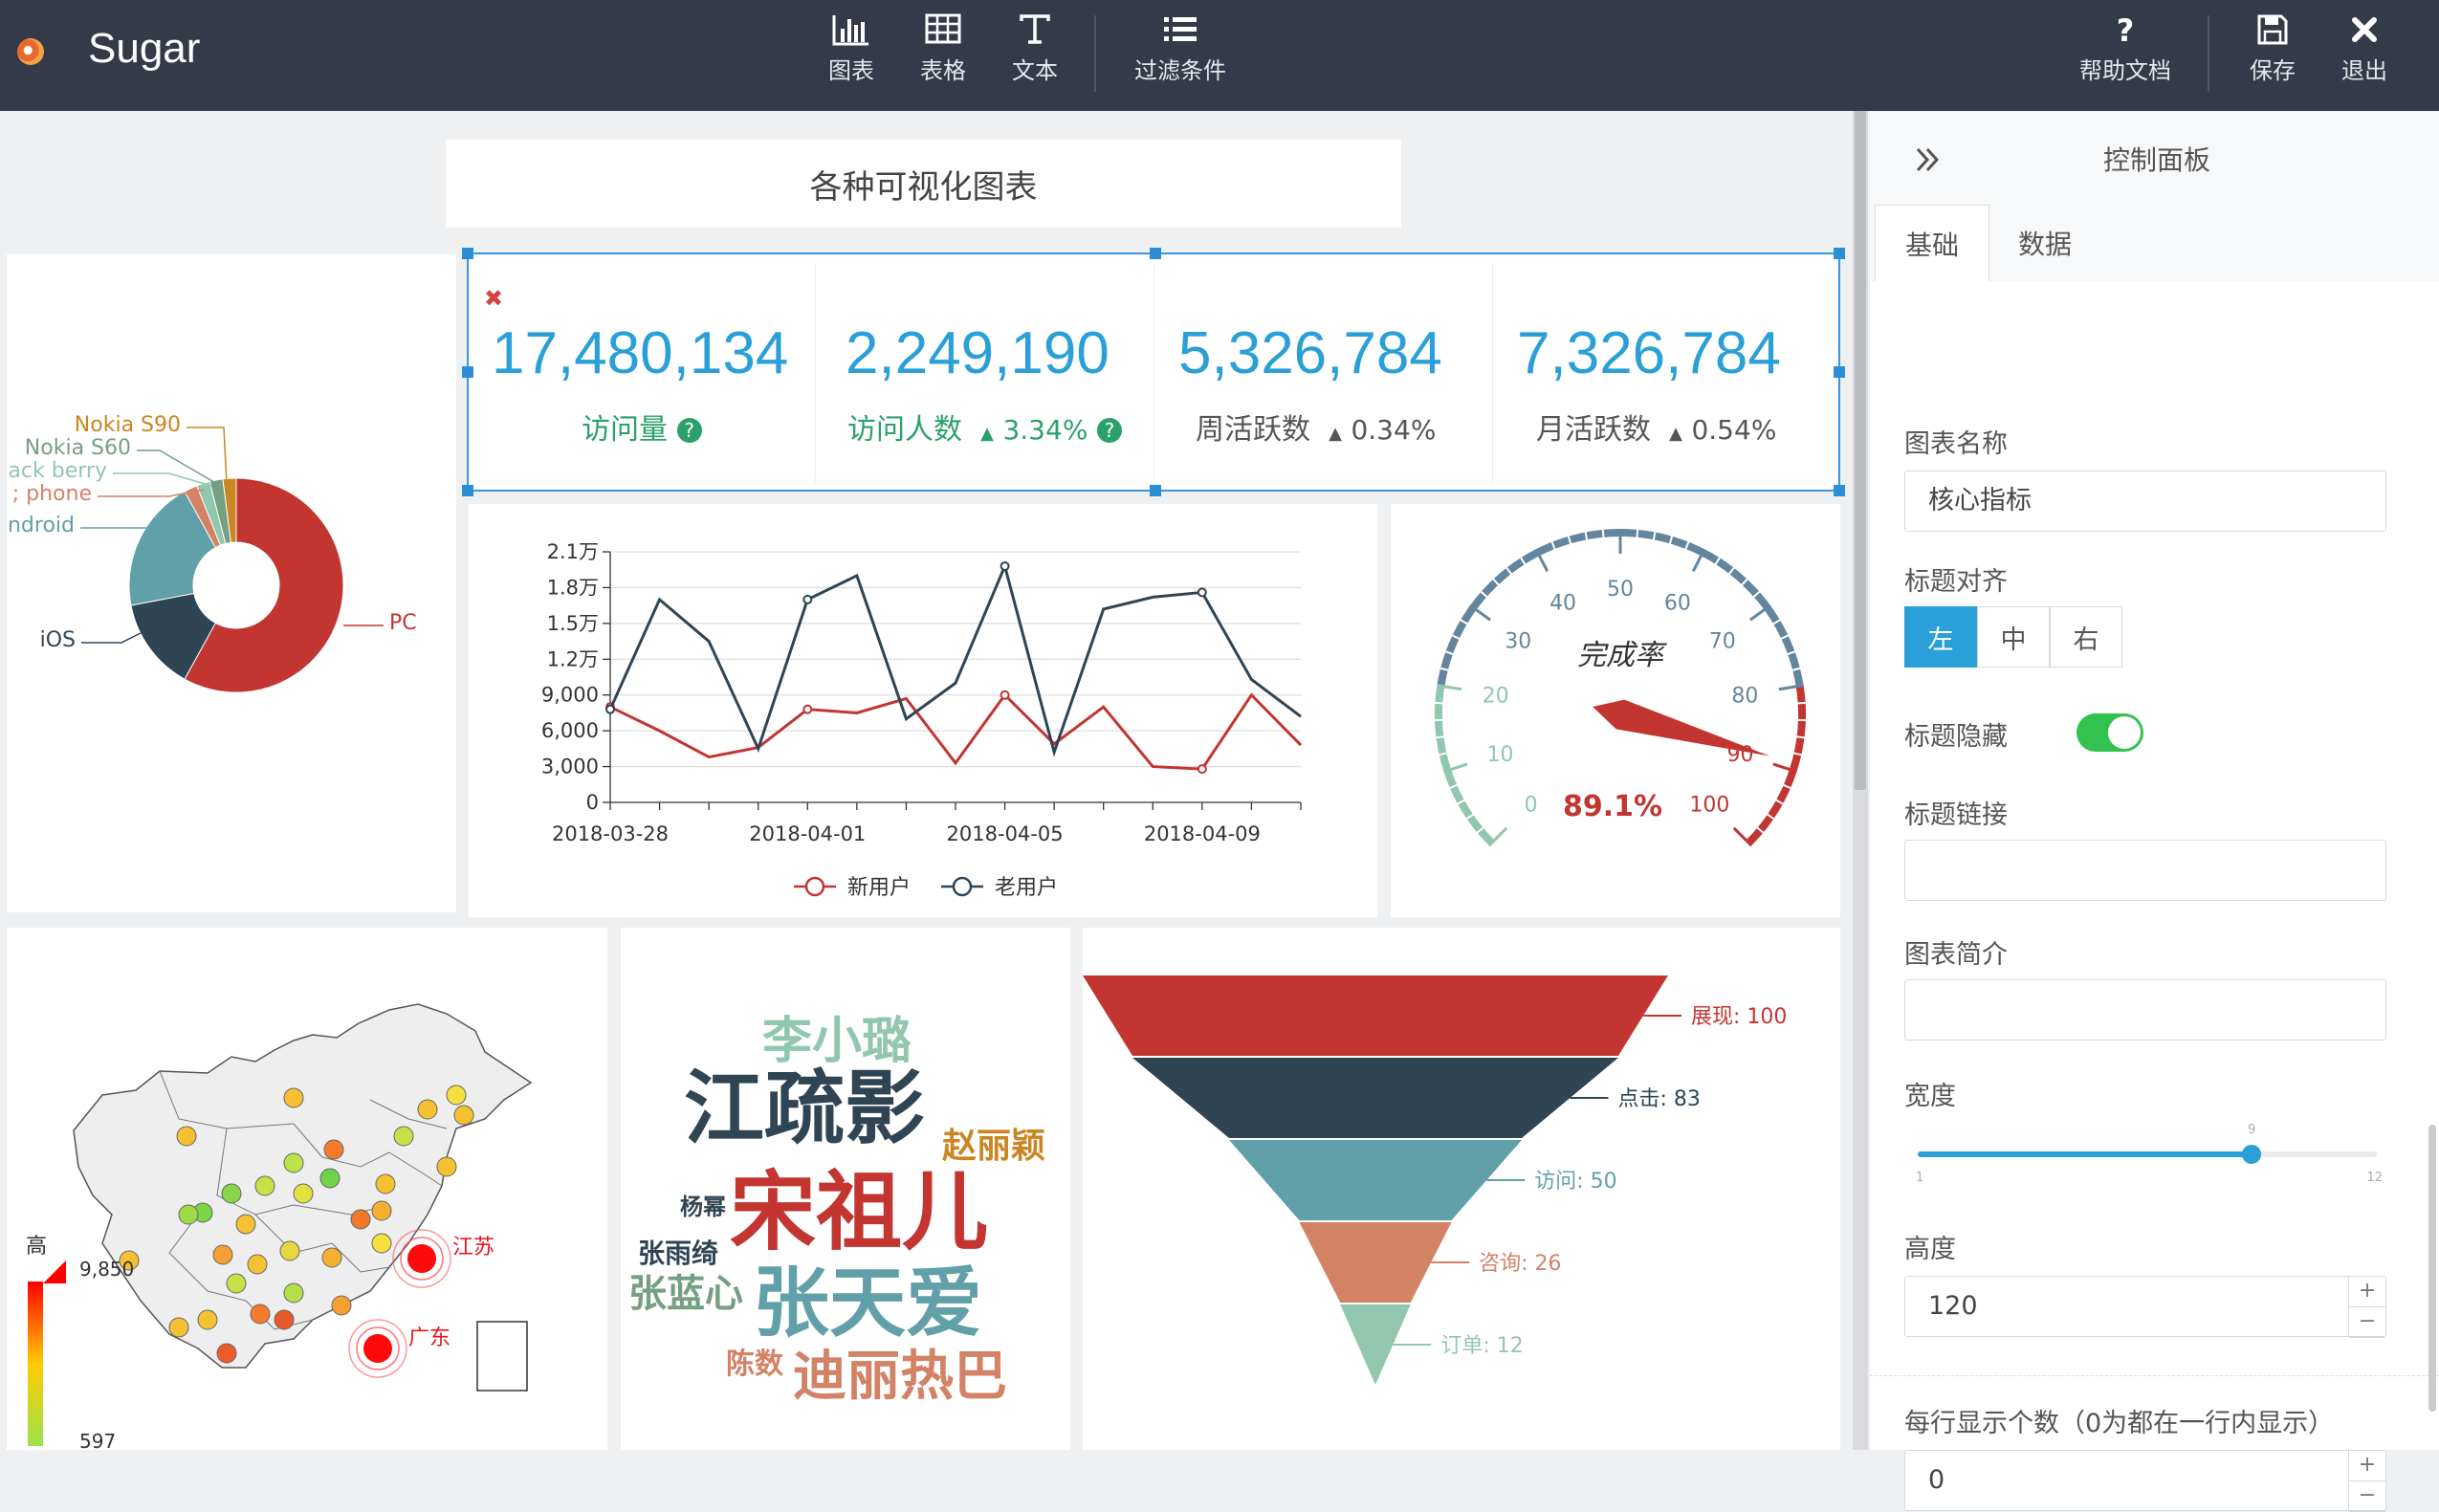 The image size is (2439, 1512). Describe the element at coordinates (2145, 1307) in the screenshot. I see `height-input: 120 + −` at that location.